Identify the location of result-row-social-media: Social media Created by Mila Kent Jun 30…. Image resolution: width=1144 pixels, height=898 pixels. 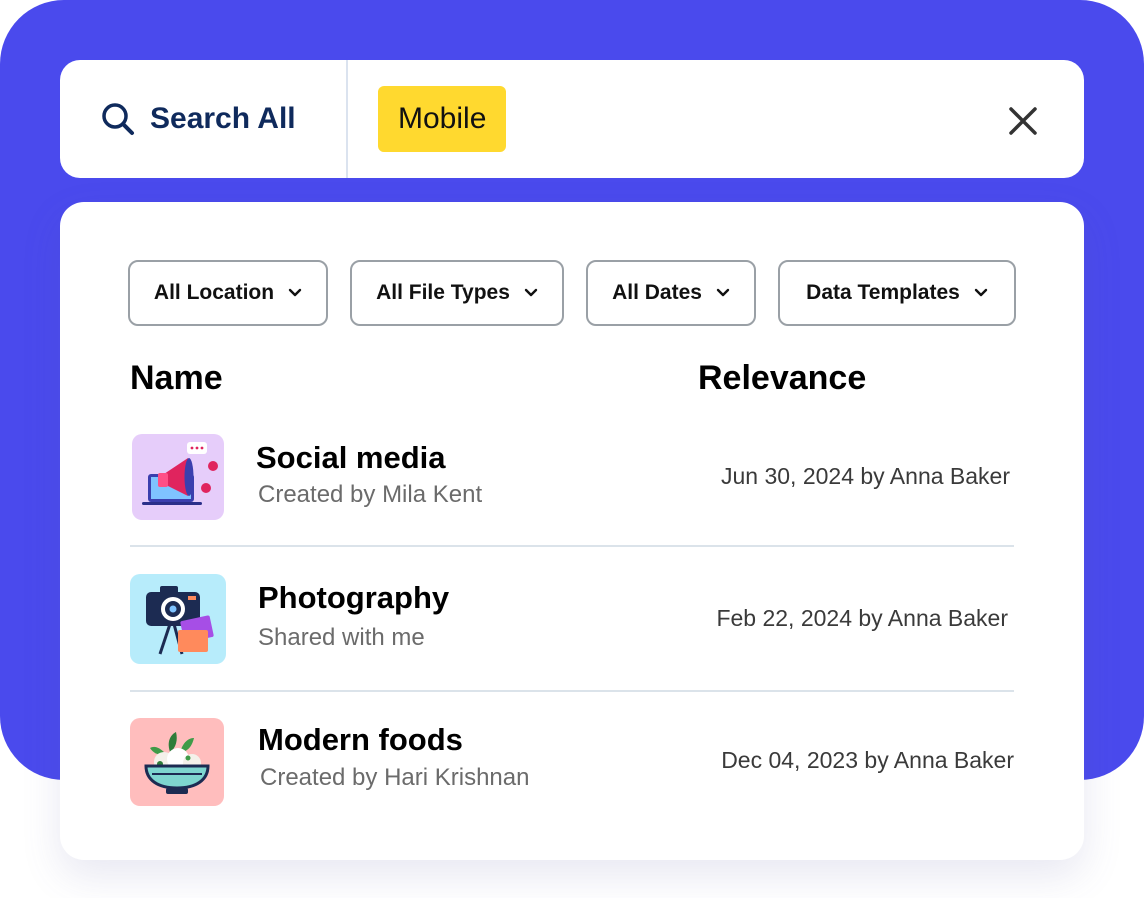
(572, 479).